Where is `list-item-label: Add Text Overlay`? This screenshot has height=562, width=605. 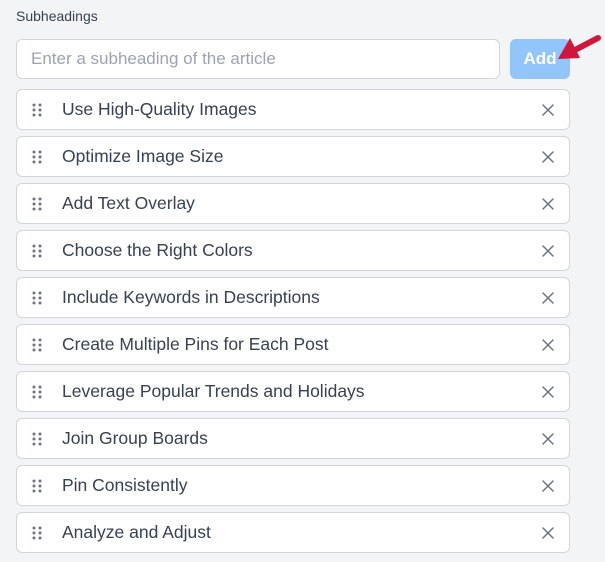
list-item-label: Add Text Overlay is located at coordinates (128, 203).